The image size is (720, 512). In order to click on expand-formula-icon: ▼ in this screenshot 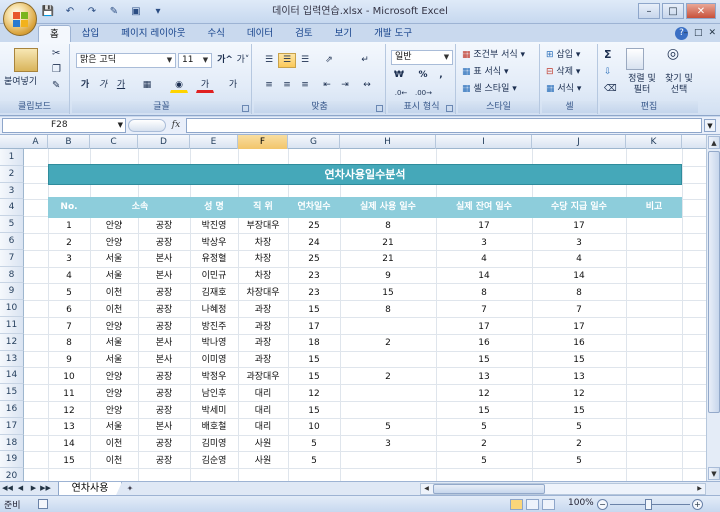, I will do `click(710, 125)`.